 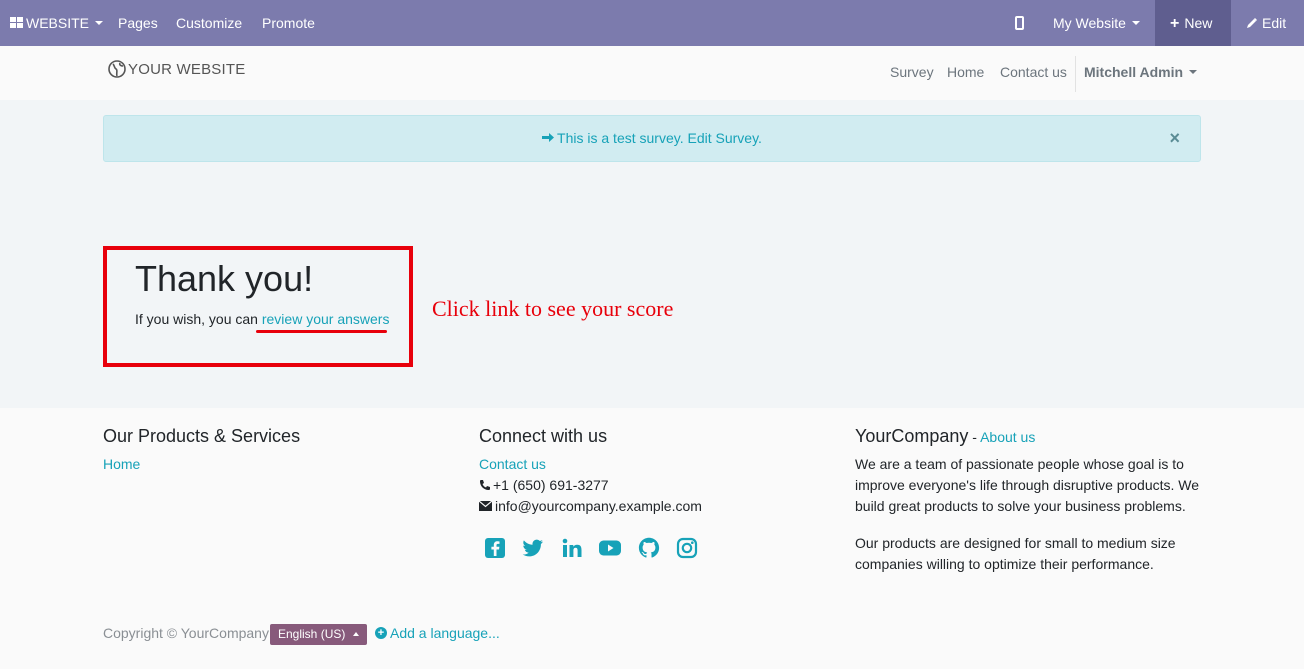 What do you see at coordinates (965, 72) in the screenshot?
I see `nav-home: Home` at bounding box center [965, 72].